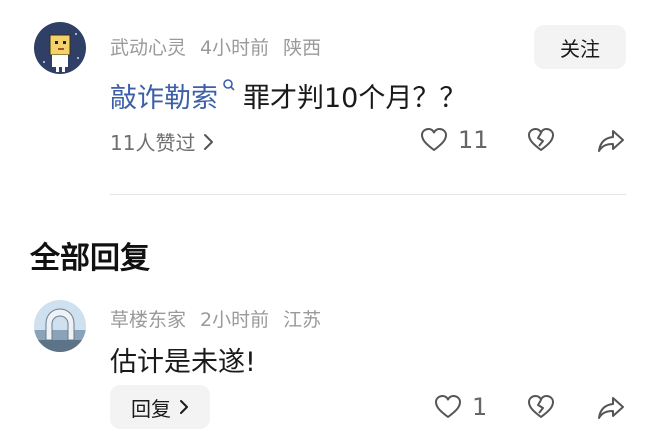 The width and height of the screenshot is (660, 441). What do you see at coordinates (355, 98) in the screenshot?
I see `comment-text: 罪才判10个月？？` at bounding box center [355, 98].